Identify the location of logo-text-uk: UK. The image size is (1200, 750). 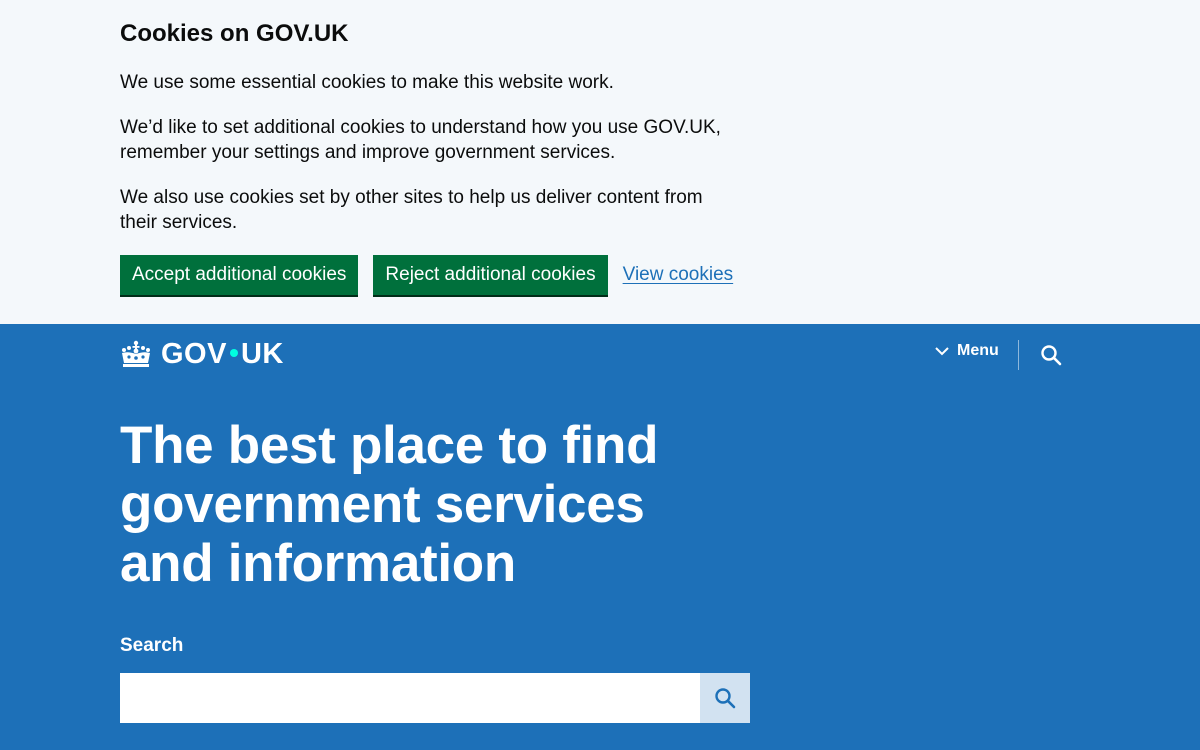
(262, 354).